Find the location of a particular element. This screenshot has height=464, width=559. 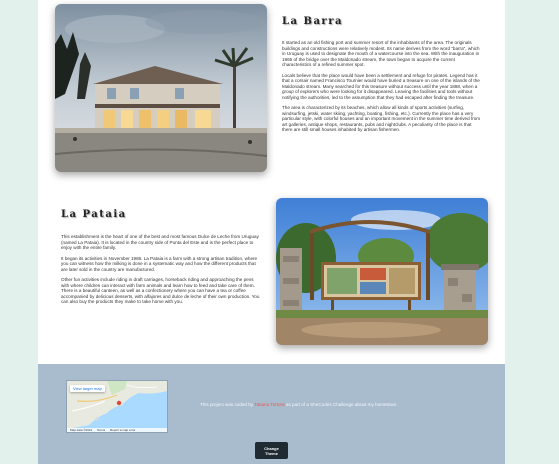

credit-prefix: This project was coded by is located at coordinates (227, 404).